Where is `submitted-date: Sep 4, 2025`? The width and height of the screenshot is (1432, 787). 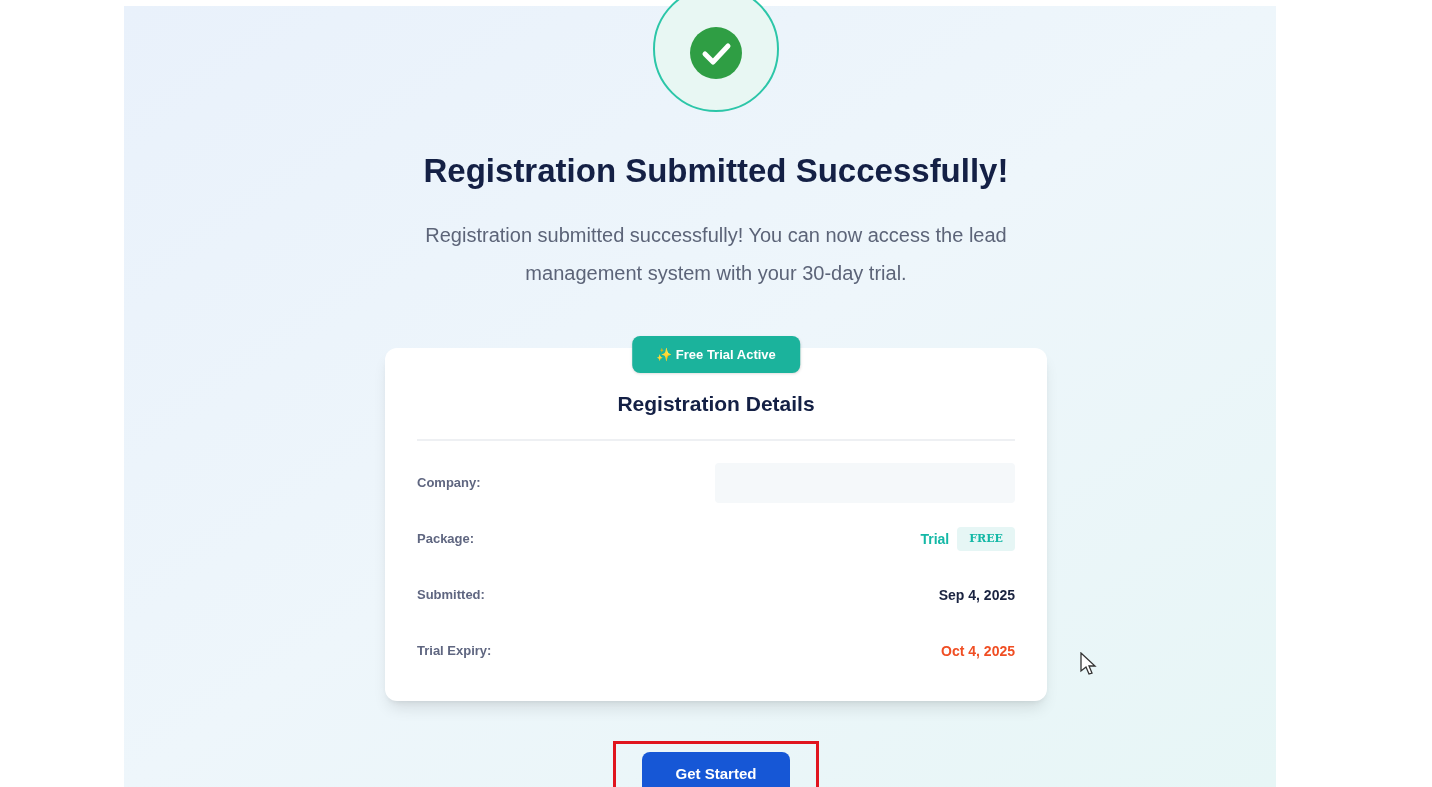 submitted-date: Sep 4, 2025 is located at coordinates (976, 595).